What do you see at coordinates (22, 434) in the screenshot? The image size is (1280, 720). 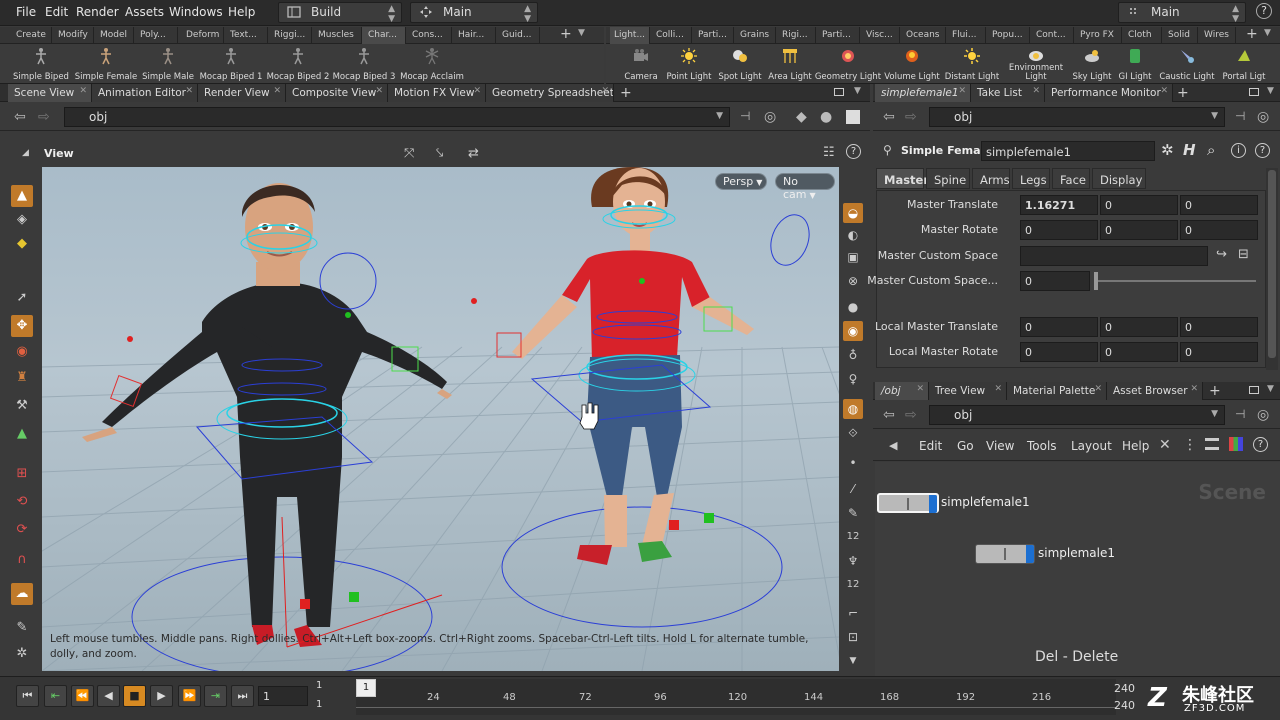 I see `pose-ik-icon: ▲` at bounding box center [22, 434].